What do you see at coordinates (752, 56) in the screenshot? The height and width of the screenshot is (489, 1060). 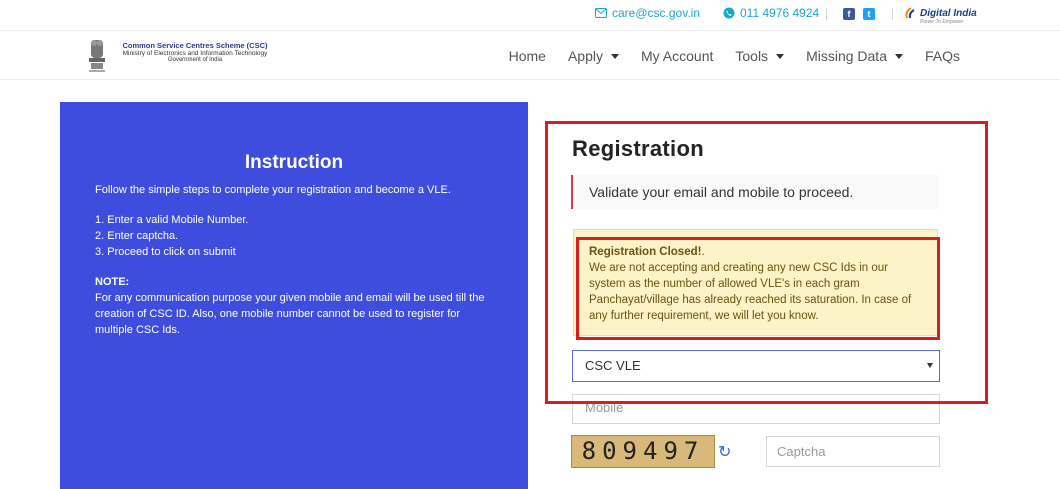 I see `nav-label: Tools` at bounding box center [752, 56].